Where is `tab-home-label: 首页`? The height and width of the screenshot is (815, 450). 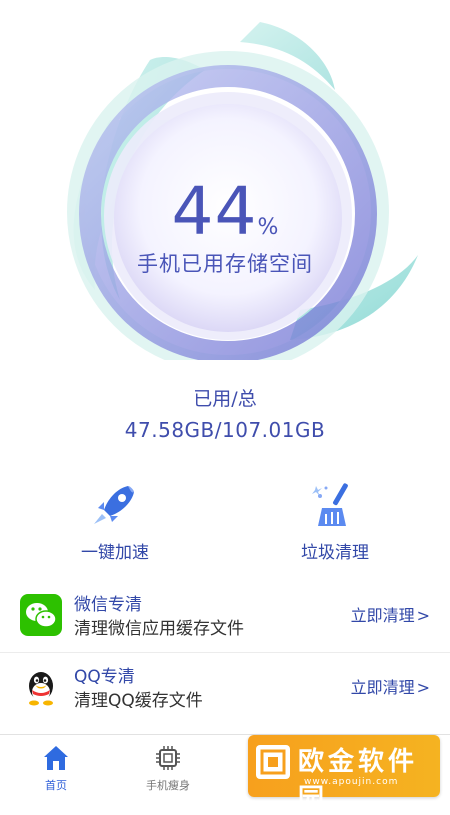
tab-home-label: 首页 is located at coordinates (56, 785).